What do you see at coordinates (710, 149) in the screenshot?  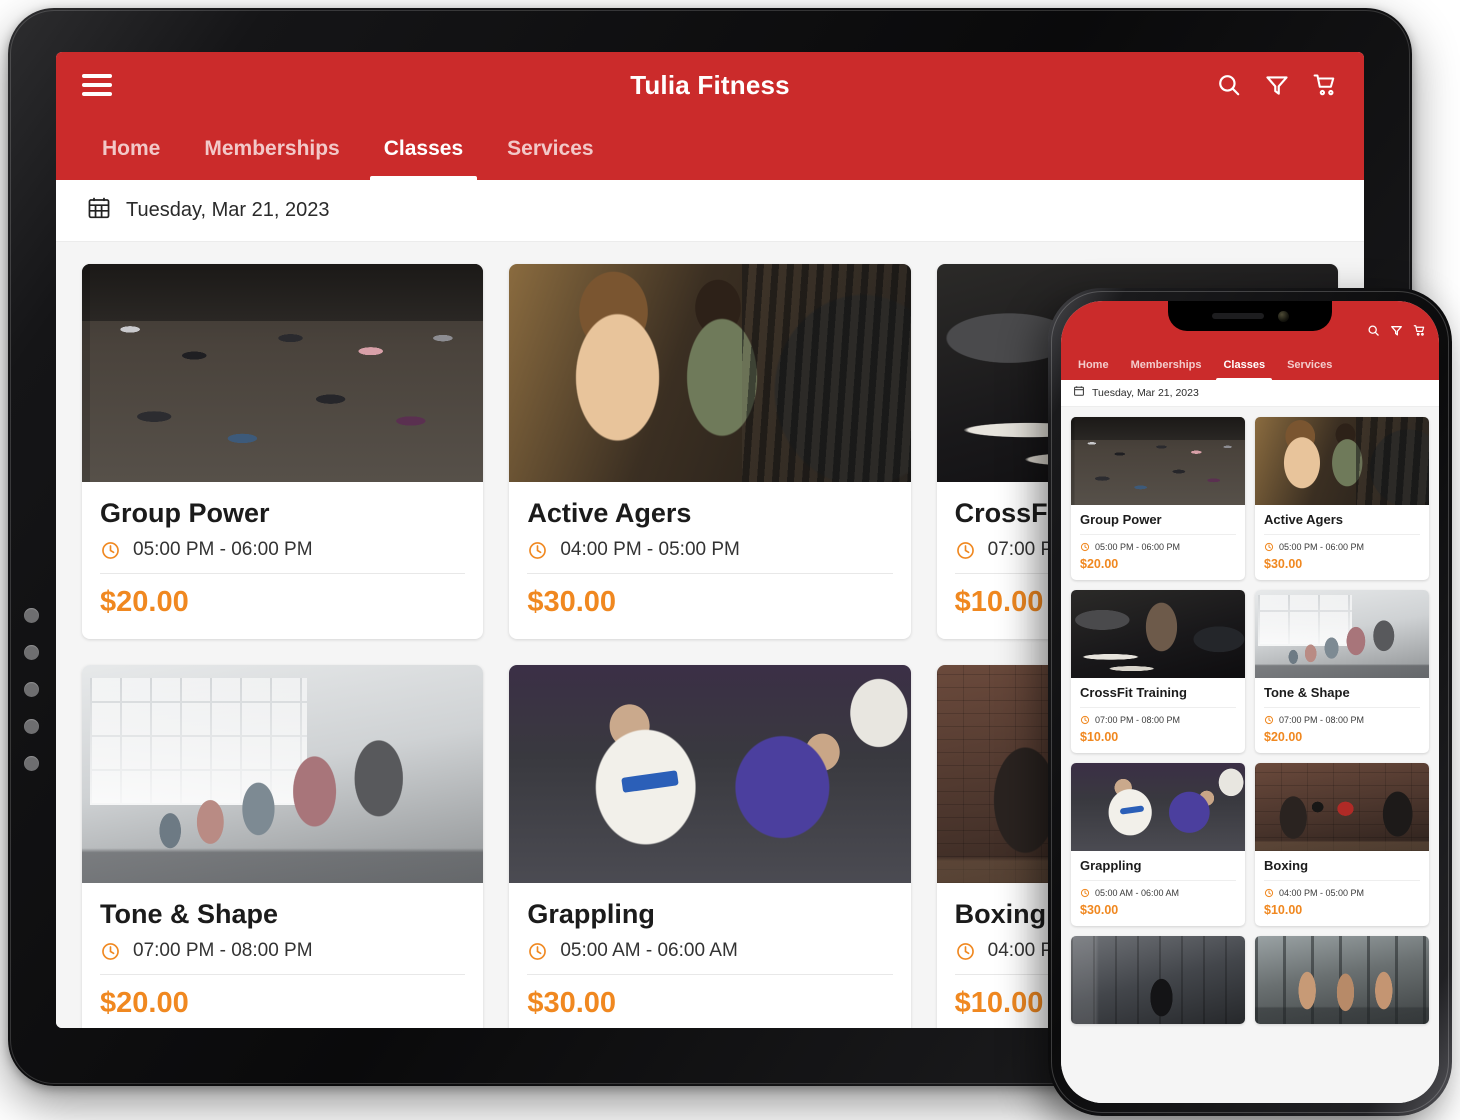 I see `nav-tabs: Home Memberships Classes Services` at bounding box center [710, 149].